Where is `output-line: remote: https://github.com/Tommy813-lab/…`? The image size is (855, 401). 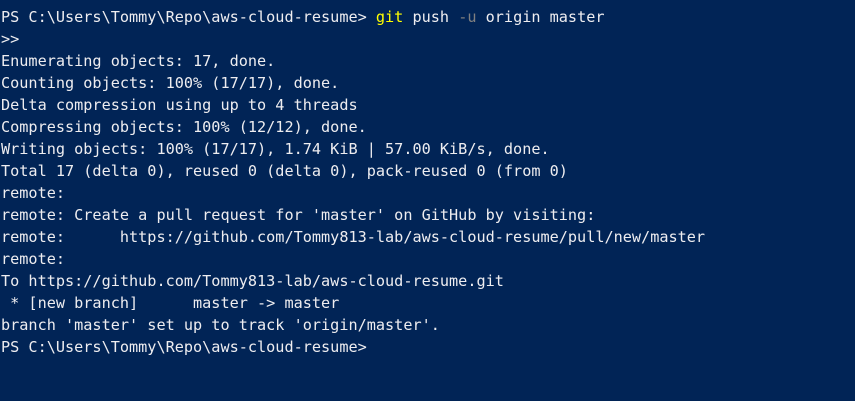 output-line: remote: https://github.com/Tommy813-lab/… is located at coordinates (353, 237).